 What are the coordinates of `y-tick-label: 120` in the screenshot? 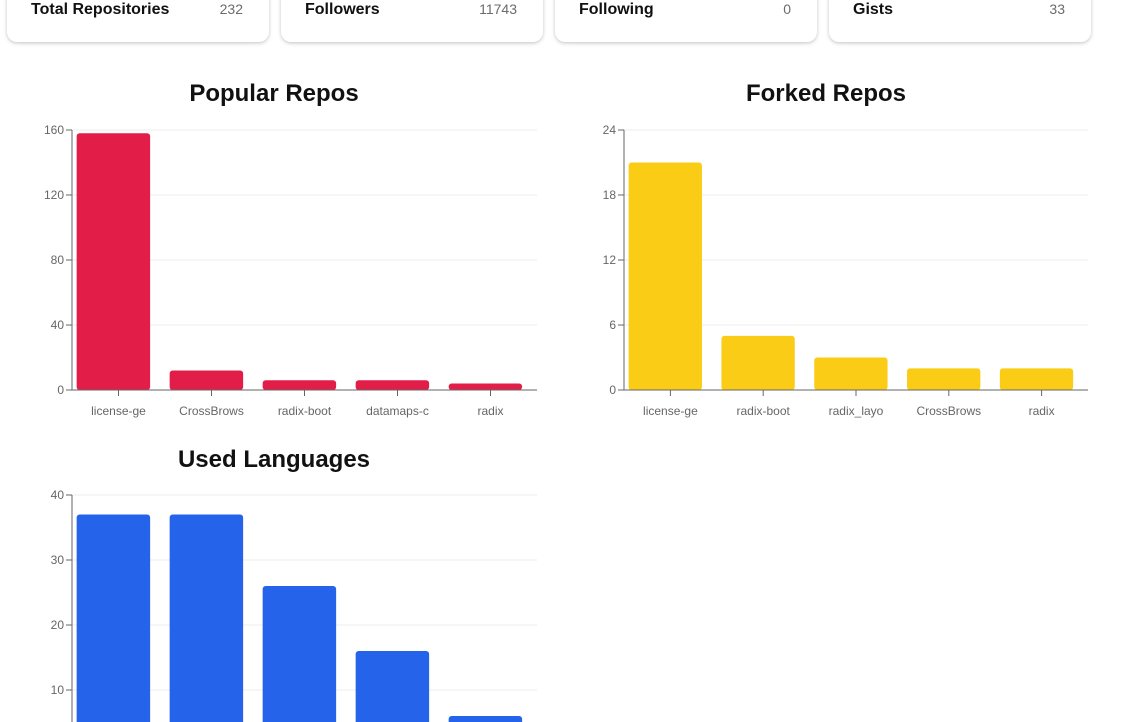 It's located at (54, 195).